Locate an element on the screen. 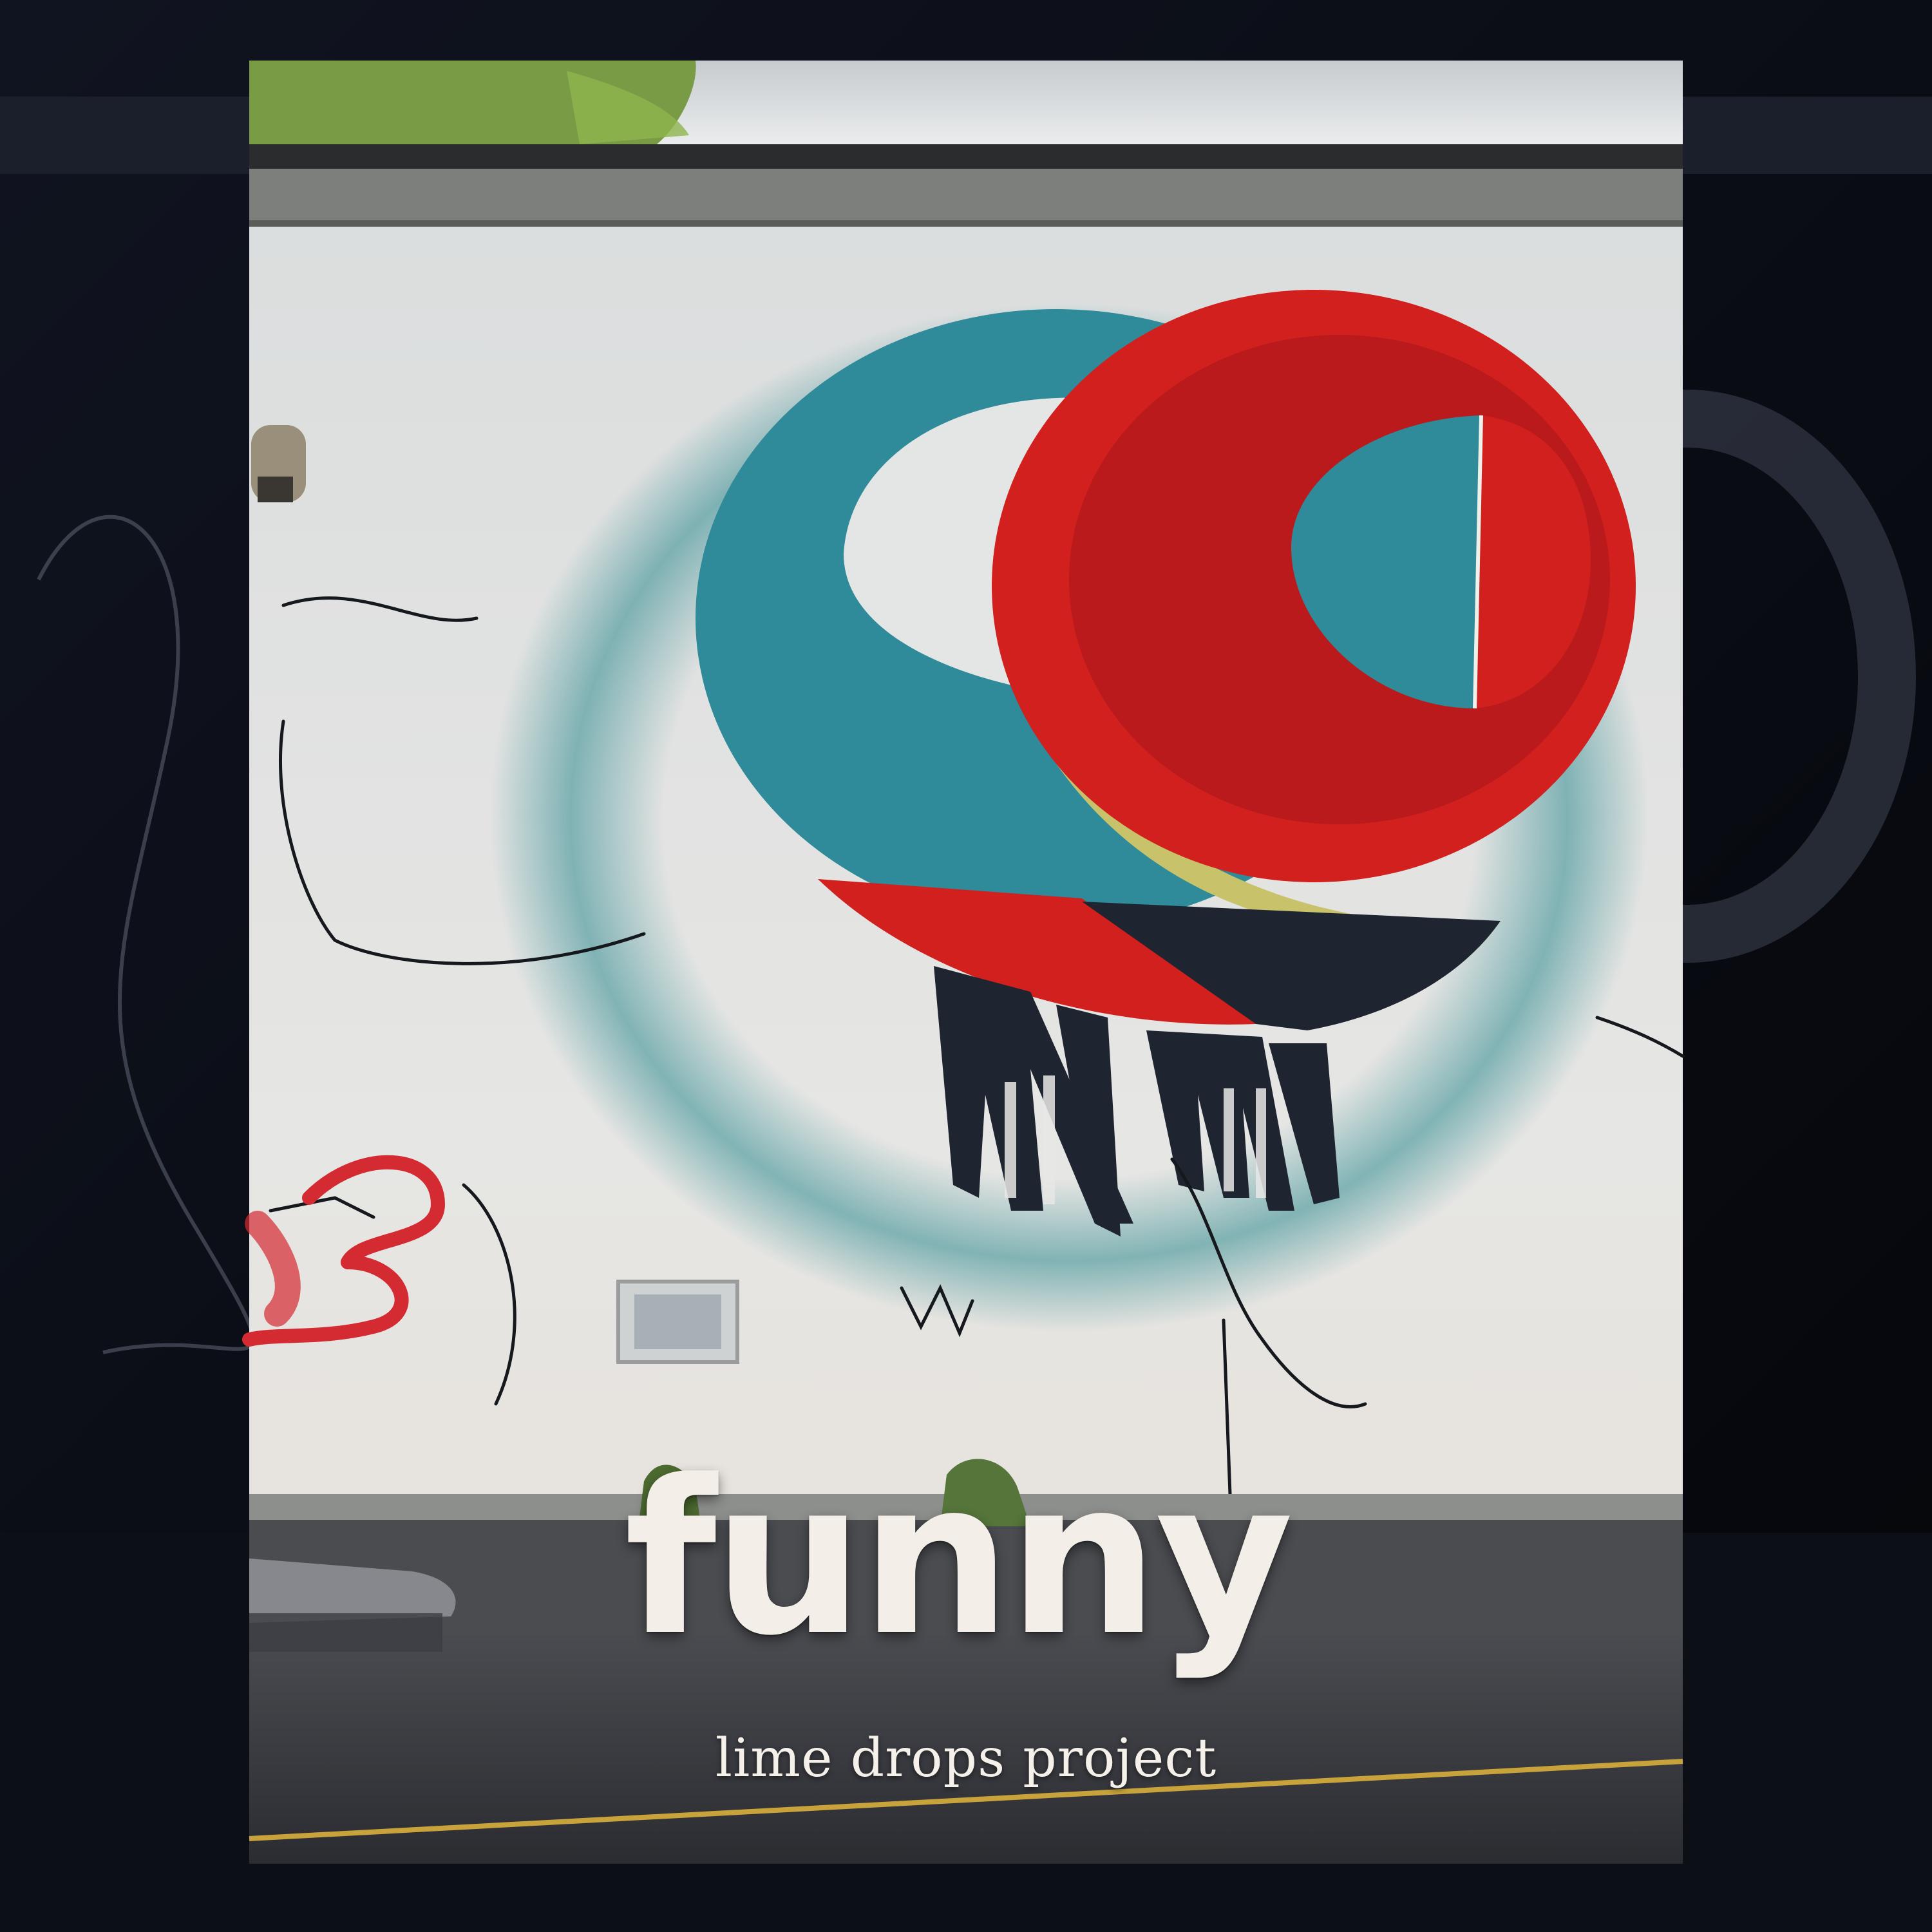 The width and height of the screenshot is (1932, 1932). album-title: funny is located at coordinates (958, 1558).